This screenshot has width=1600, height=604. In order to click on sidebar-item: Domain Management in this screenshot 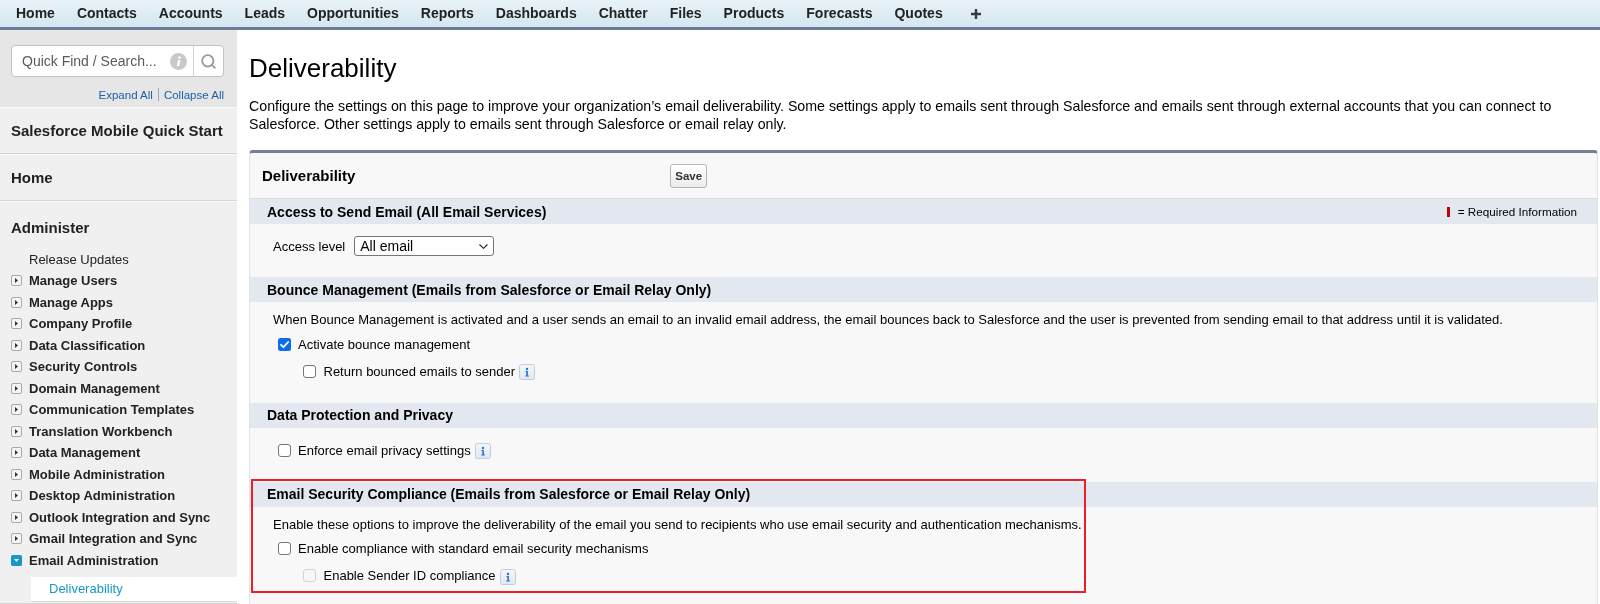, I will do `click(124, 389)`.